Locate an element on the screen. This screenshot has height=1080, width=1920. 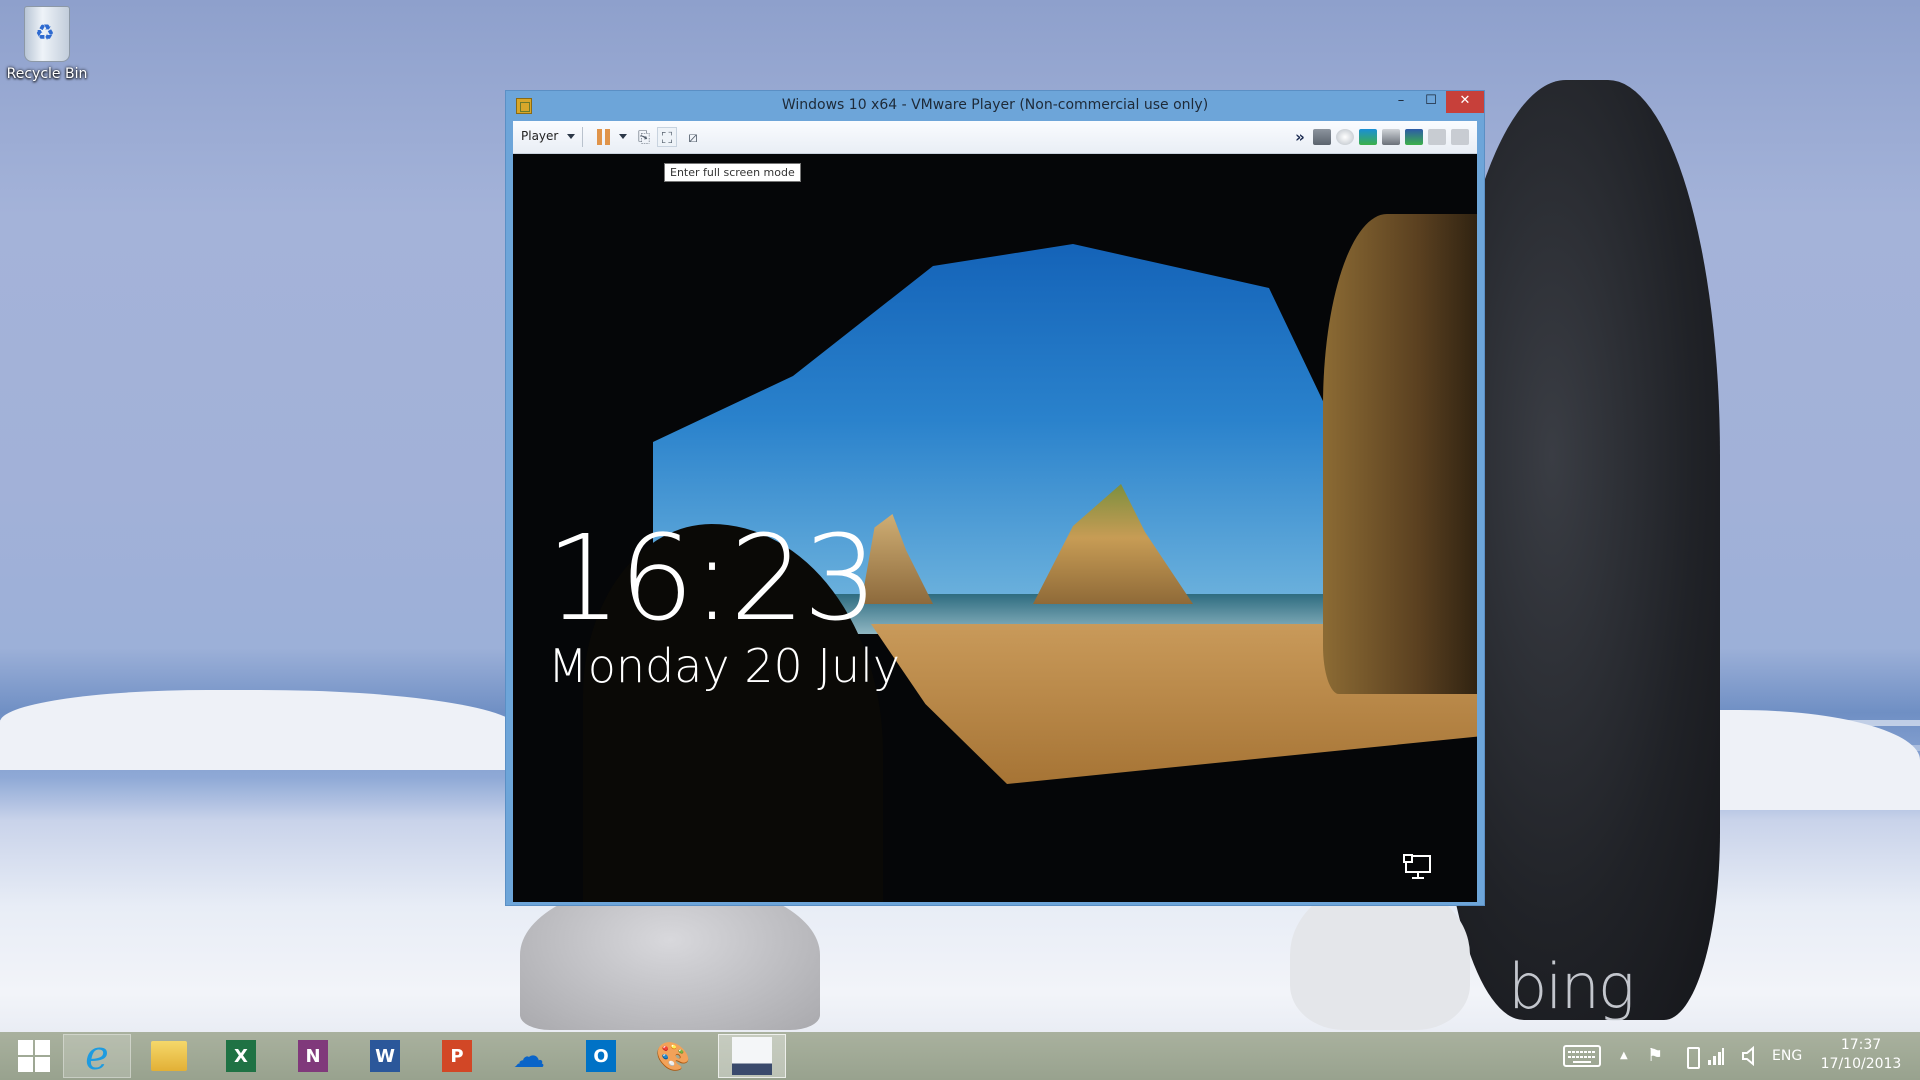
desktop-icon-recycle-bin: Recycle Bin is located at coordinates (47, 44).